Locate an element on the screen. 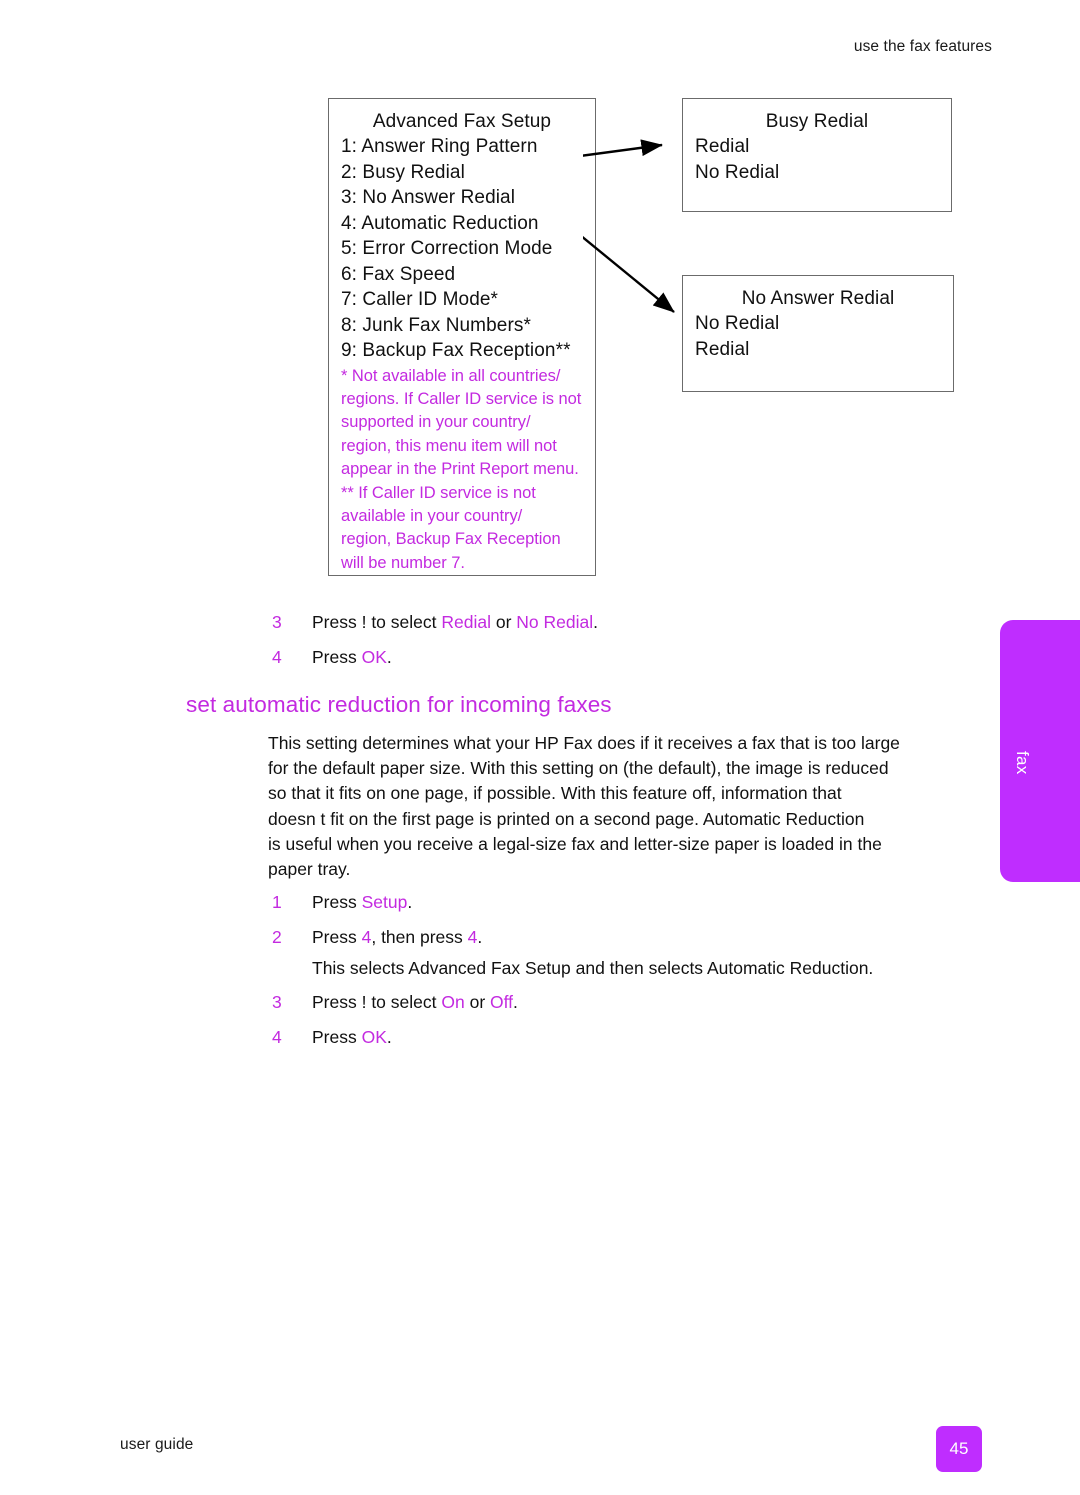 Image resolution: width=1080 pixels, height=1495 pixels. step-row: 2 Press 4, then press 4. is located at coordinates (377, 937).